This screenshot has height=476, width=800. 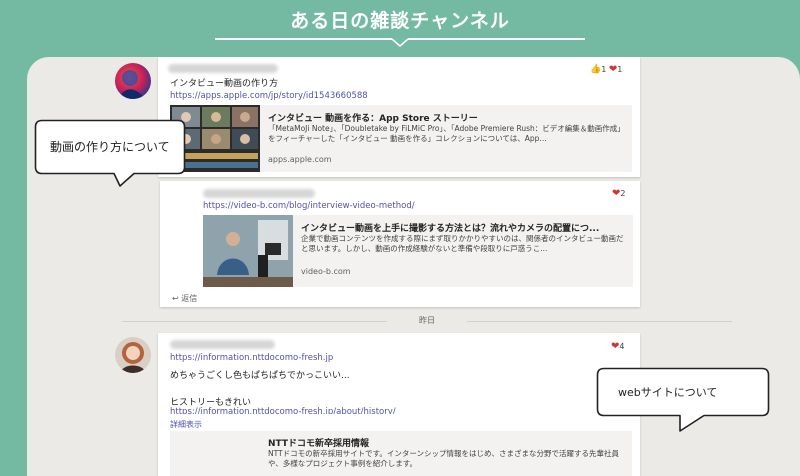 What do you see at coordinates (326, 271) in the screenshot?
I see `preview-domain: video-b.com` at bounding box center [326, 271].